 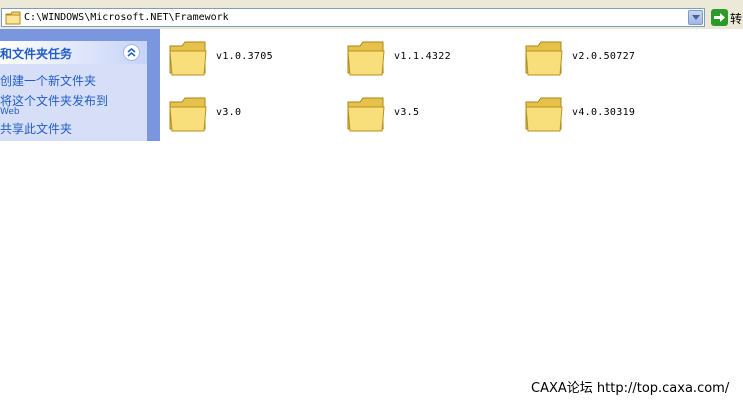 I want to click on address-bar: C:\WINDOWS\Microsoft.NET\Framework 转, so click(x=371, y=17).